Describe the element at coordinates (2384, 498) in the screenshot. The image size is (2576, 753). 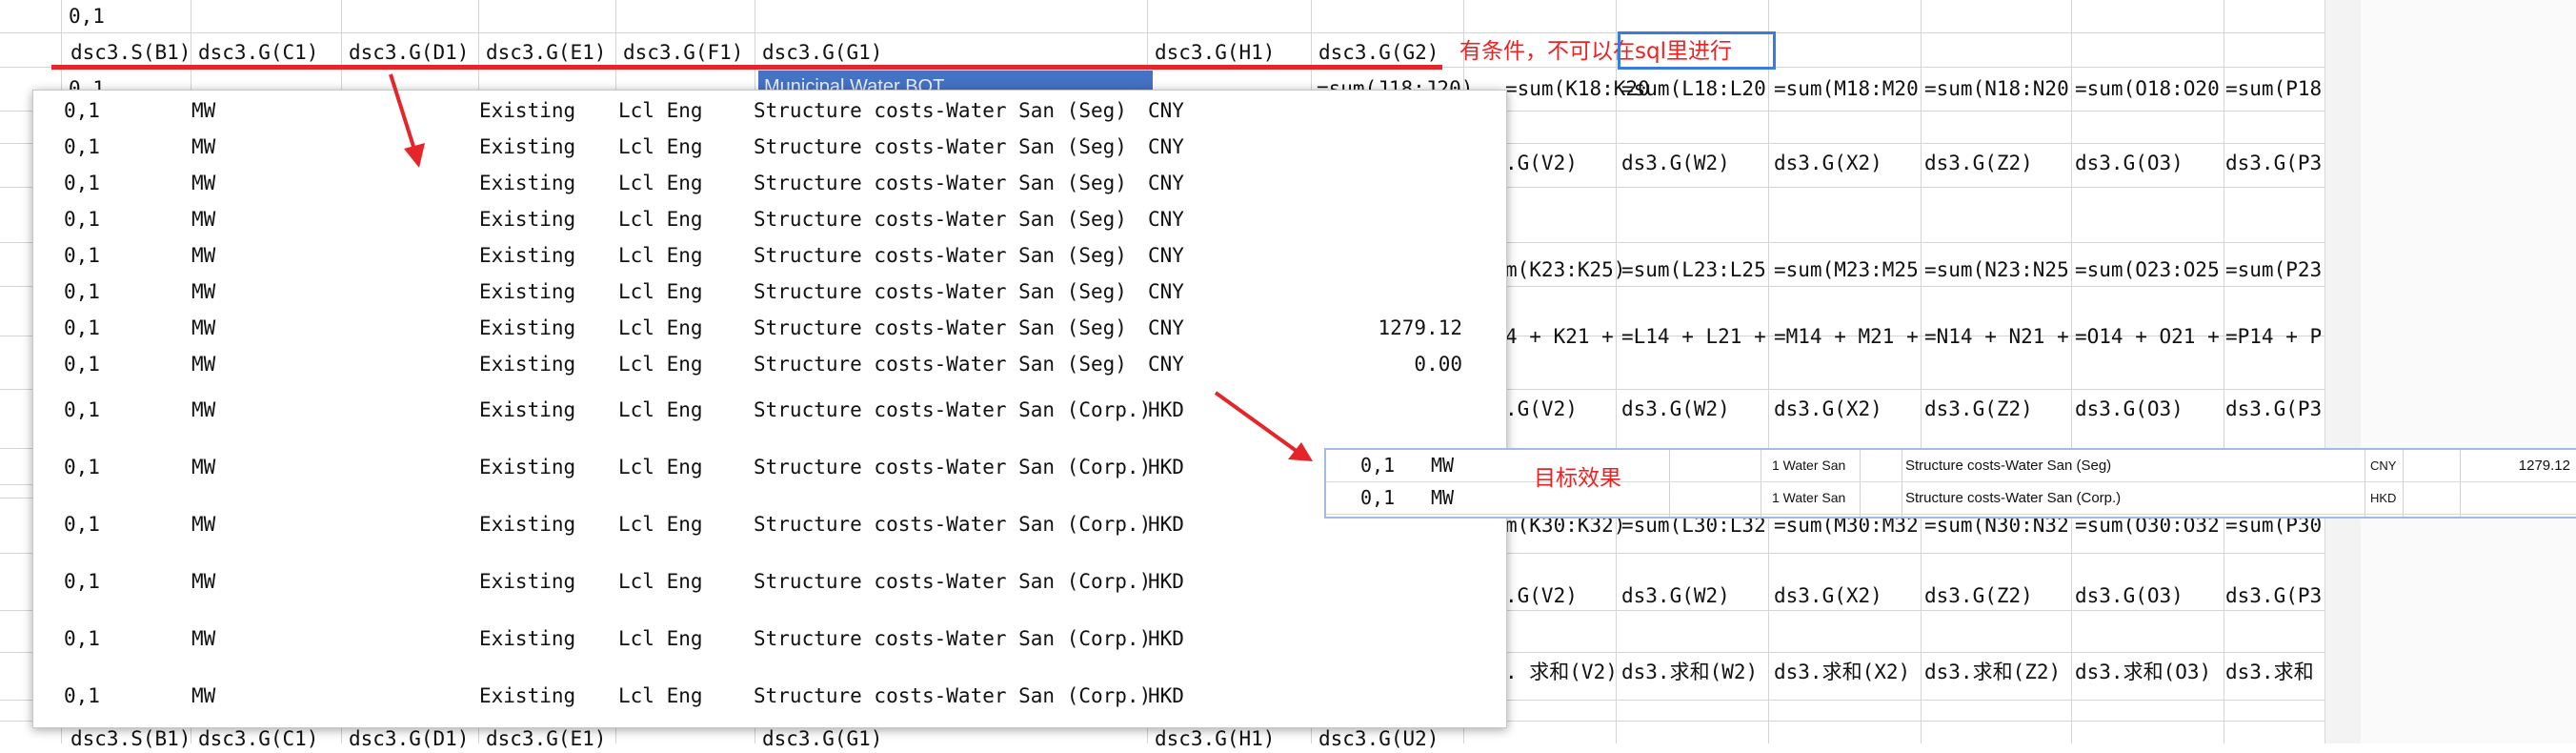
I see `target-cell-c5: HKD` at that location.